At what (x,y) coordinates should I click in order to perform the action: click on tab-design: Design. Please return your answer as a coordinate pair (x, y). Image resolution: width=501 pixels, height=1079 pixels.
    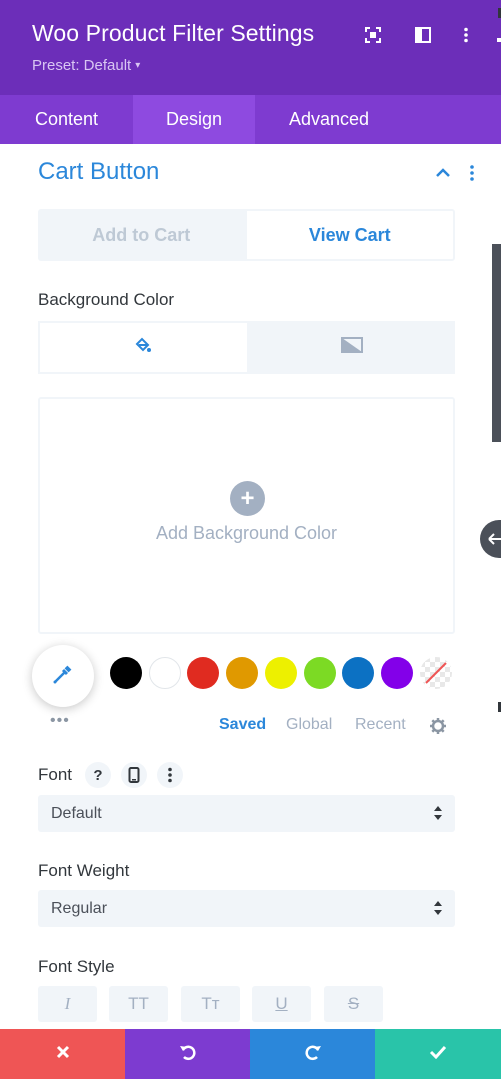
    Looking at the image, I should click on (194, 119).